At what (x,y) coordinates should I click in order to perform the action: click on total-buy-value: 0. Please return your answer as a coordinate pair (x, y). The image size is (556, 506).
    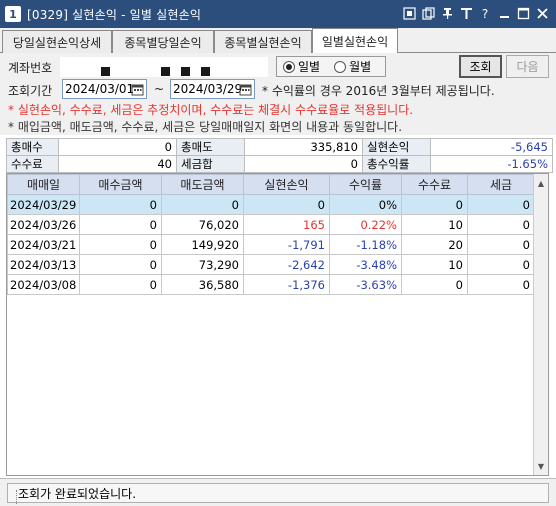
    Looking at the image, I should click on (117, 147).